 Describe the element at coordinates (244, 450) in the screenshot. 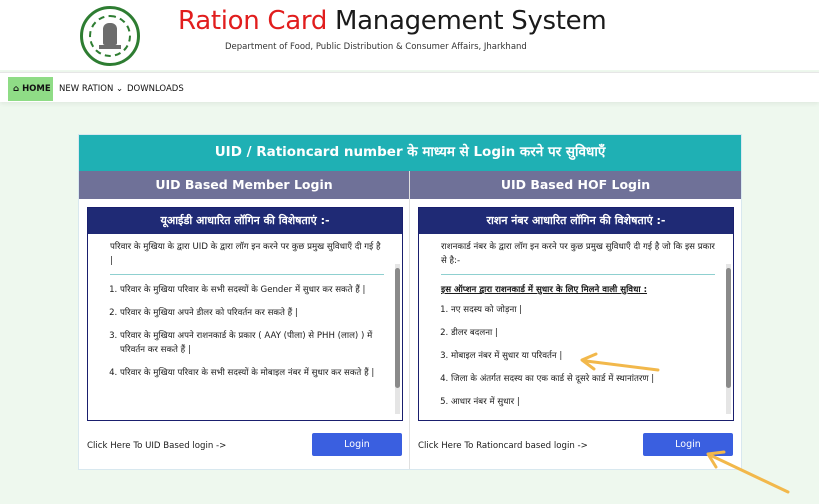

I see `uid-login-footer: Click Here To UID Based login -> Login` at that location.